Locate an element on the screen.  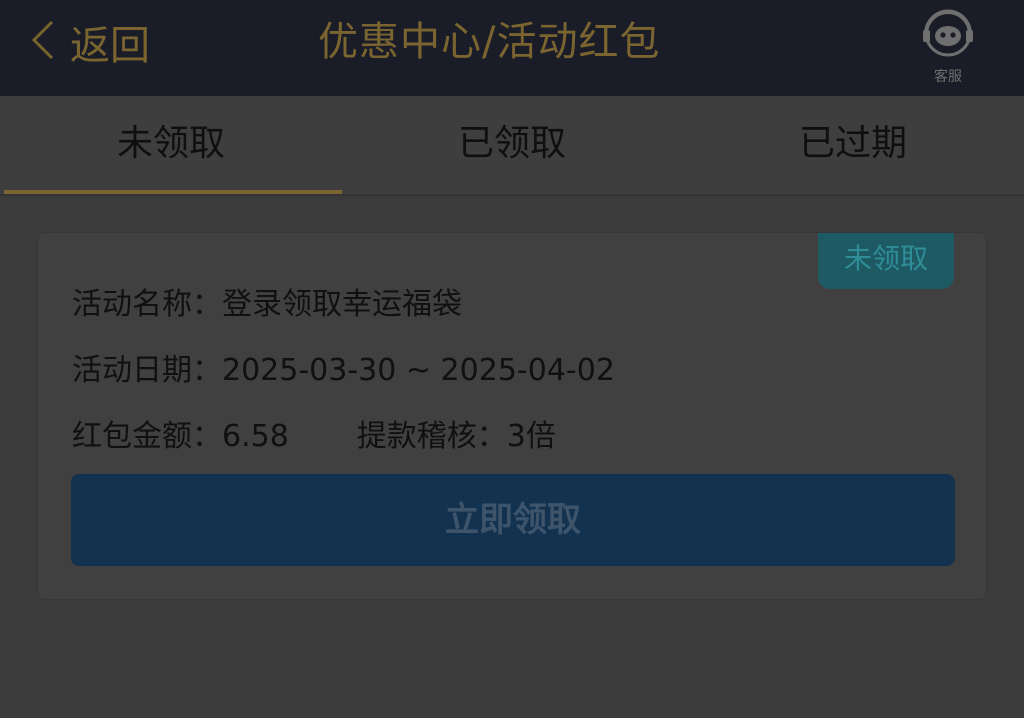
amount-row: 红包金额：6.58 提款稽核：3倍 is located at coordinates (314, 437).